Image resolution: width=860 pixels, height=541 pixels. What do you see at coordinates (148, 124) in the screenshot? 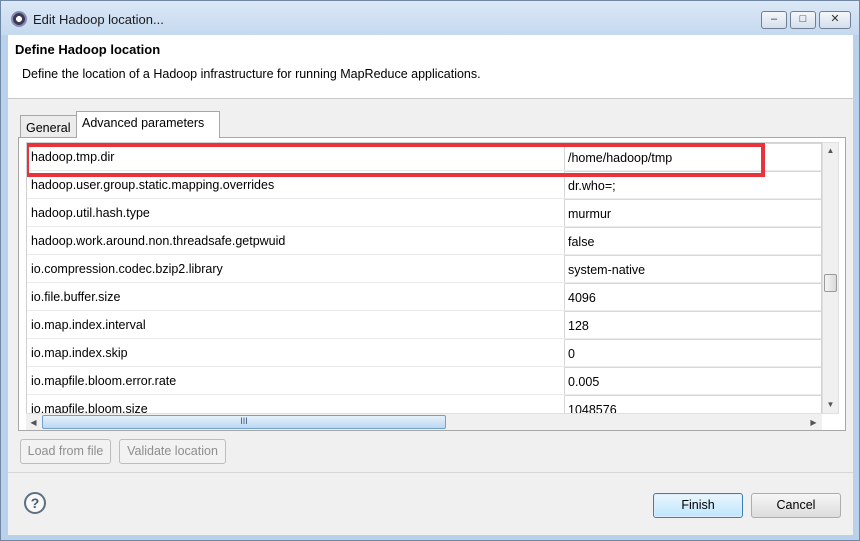
I see `tab-advanced-parameters: Advanced parameters` at bounding box center [148, 124].